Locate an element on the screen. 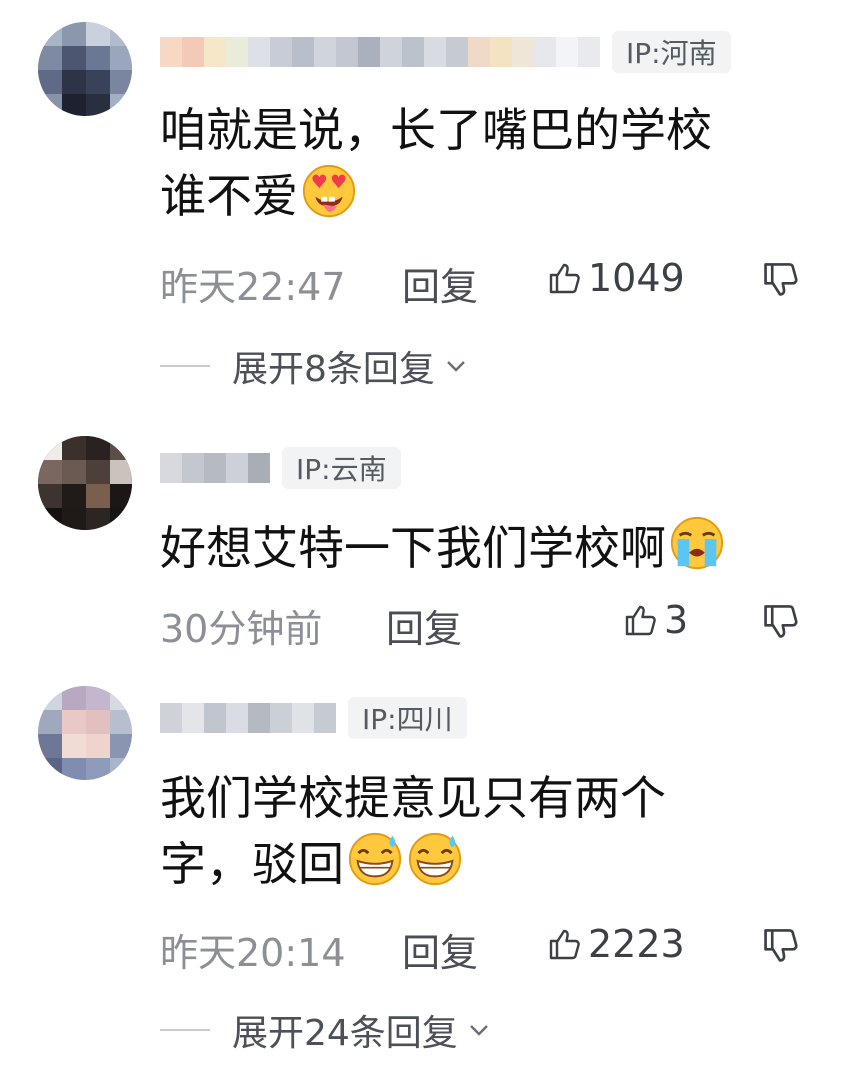 The height and width of the screenshot is (1076, 844). comment-text-content: 咱就是说，长了嘴巴的学校 谁不爱 is located at coordinates (436, 163).